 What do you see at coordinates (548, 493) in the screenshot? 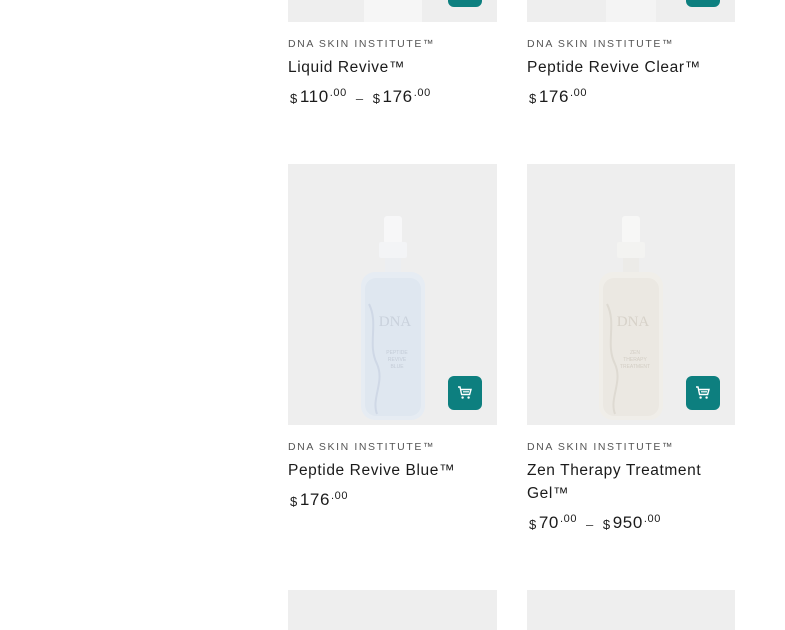
I see `product-title-line2: Gel™` at bounding box center [548, 493].